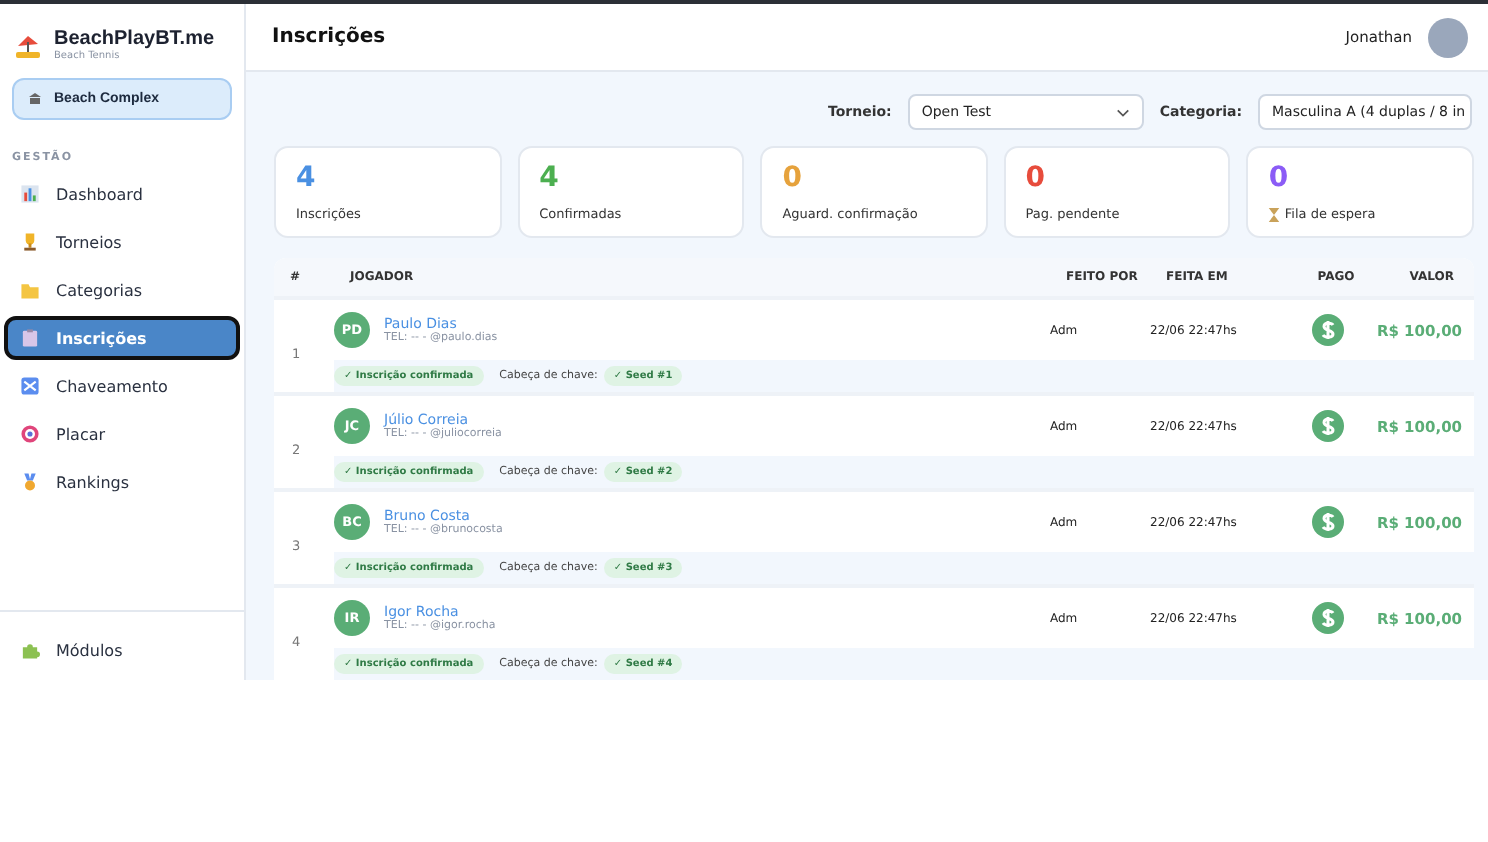 This screenshot has width=1488, height=842. I want to click on trophy-icon, so click(30, 242).